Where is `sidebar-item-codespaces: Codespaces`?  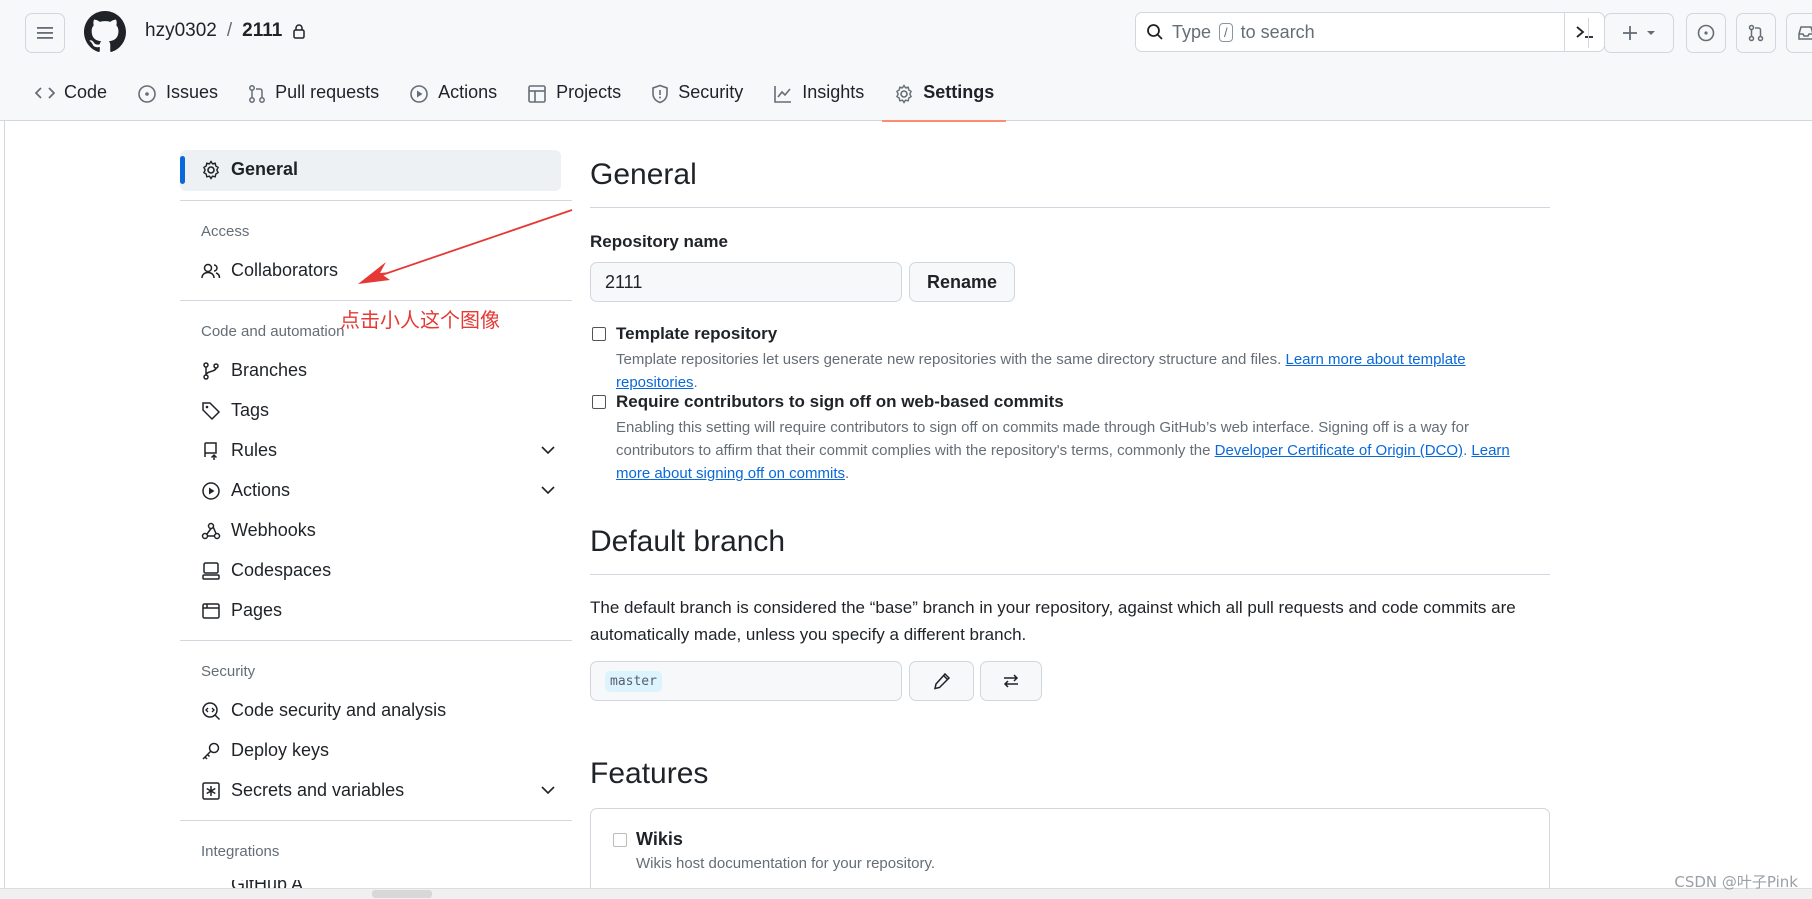 sidebar-item-codespaces: Codespaces is located at coordinates (378, 570).